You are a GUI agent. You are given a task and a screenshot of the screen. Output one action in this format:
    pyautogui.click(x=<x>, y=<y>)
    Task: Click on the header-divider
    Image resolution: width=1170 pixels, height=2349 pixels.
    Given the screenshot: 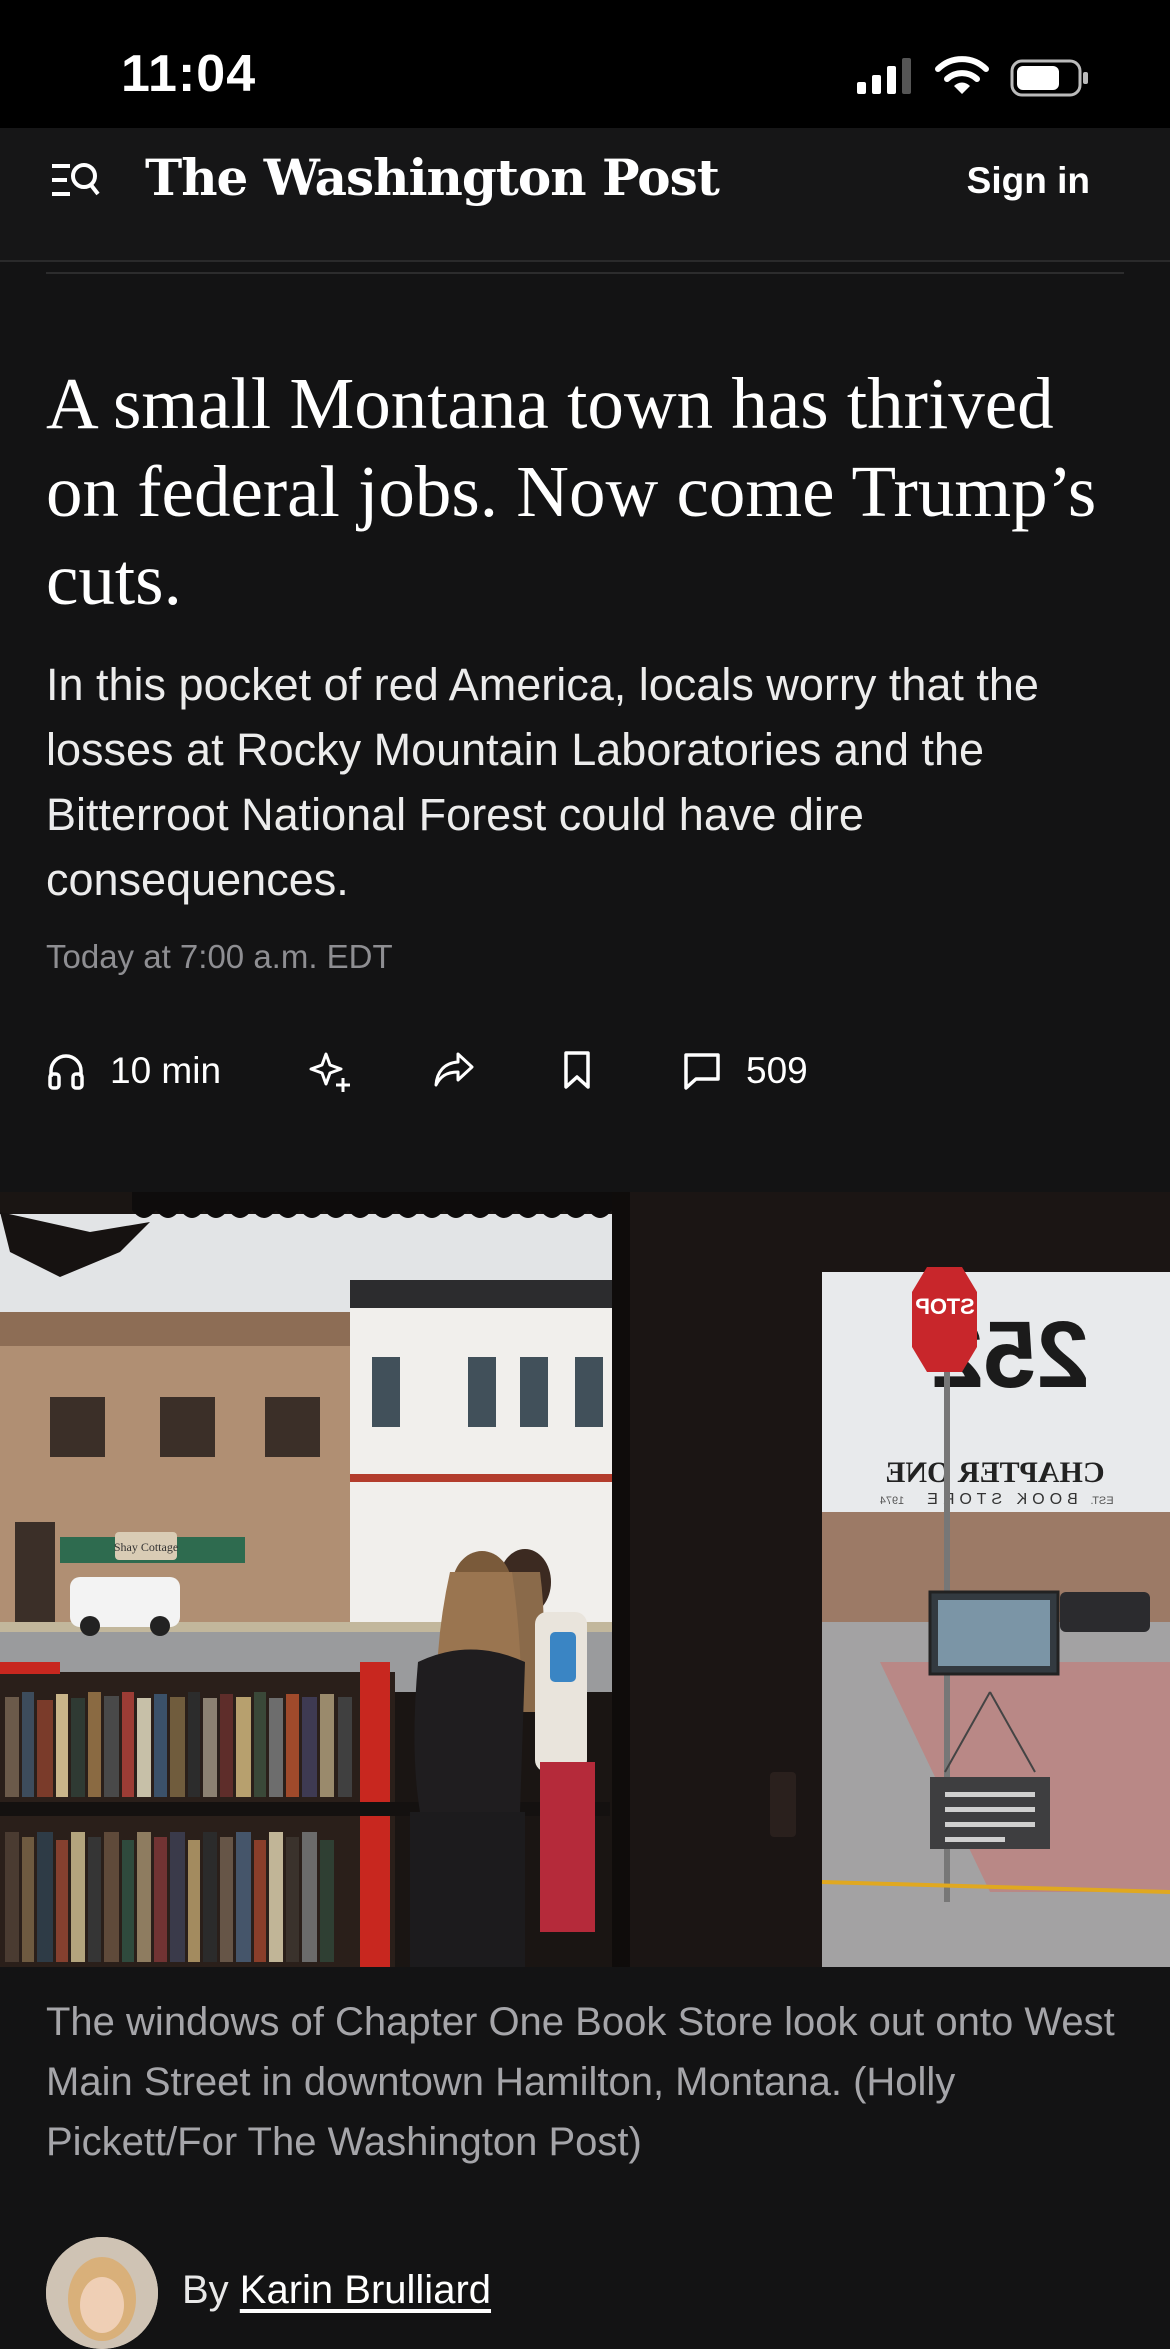 What is the action you would take?
    pyautogui.click(x=585, y=273)
    